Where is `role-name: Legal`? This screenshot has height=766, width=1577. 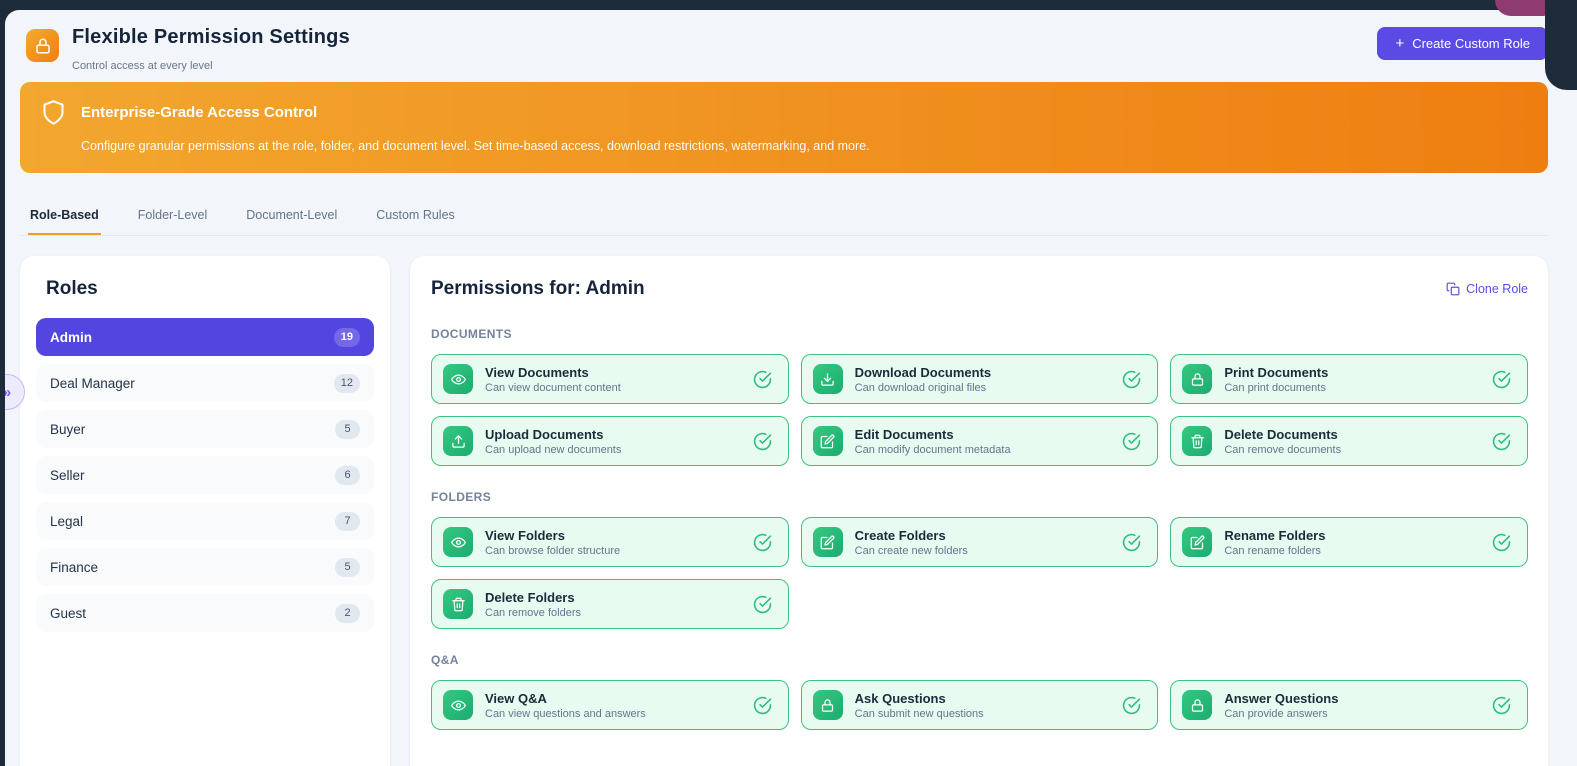 role-name: Legal is located at coordinates (67, 521).